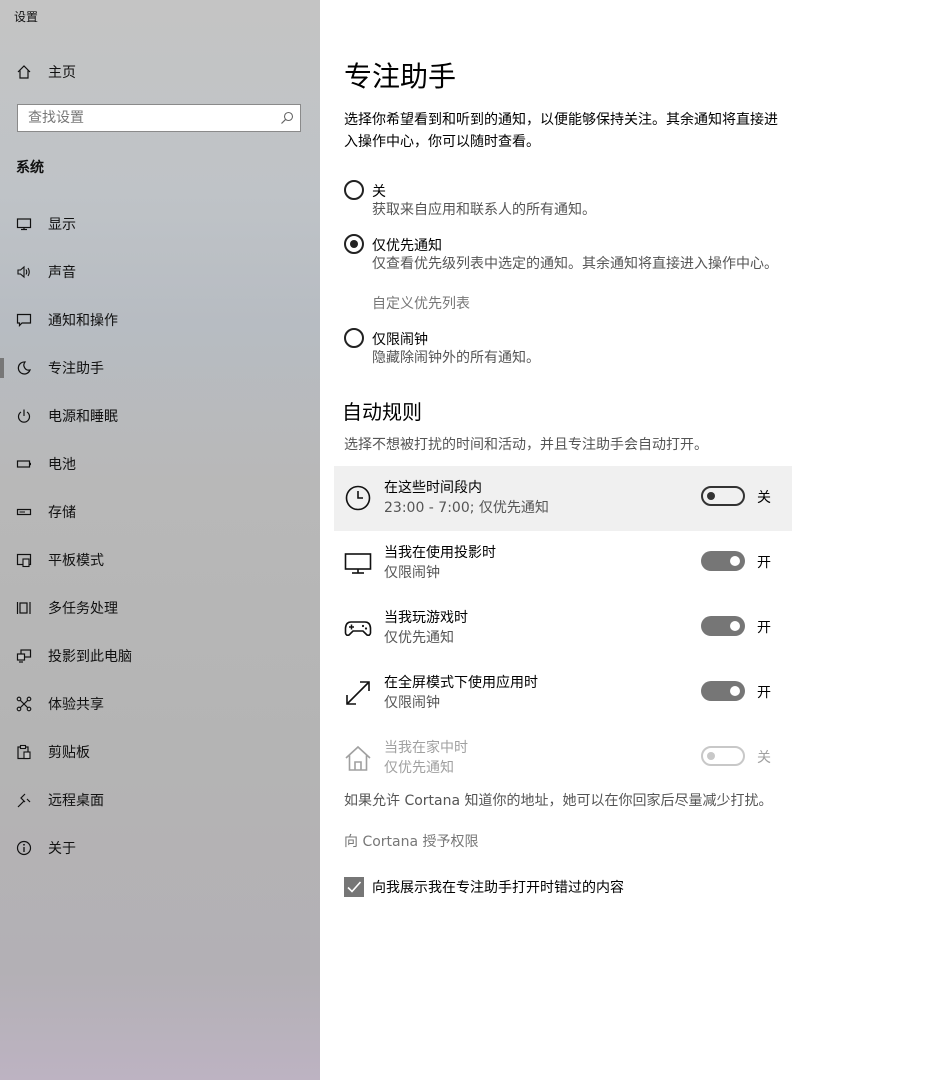 The width and height of the screenshot is (948, 1080). I want to click on nav-item-tablet: 平板模式, so click(160, 560).